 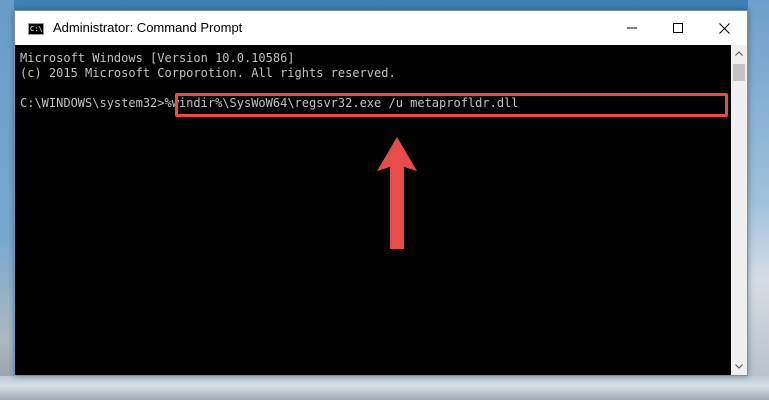 I want to click on chevron-up-icon, so click(x=739, y=53).